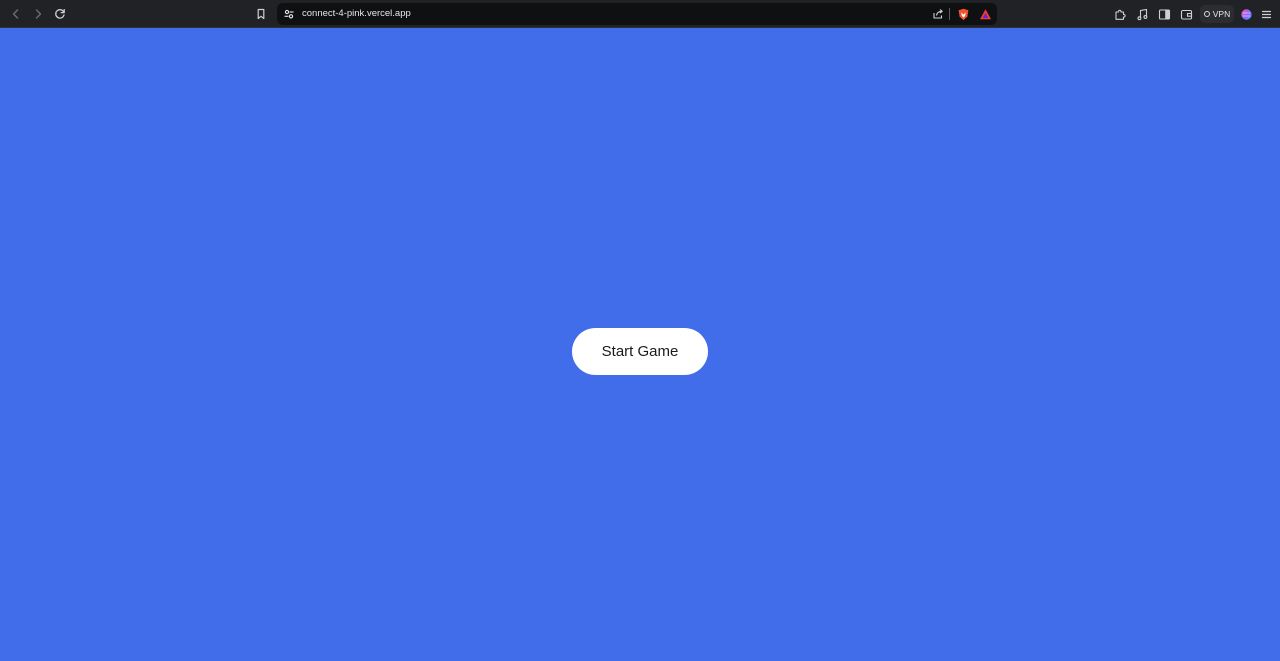 The height and width of the screenshot is (661, 1280). Describe the element at coordinates (1142, 14) in the screenshot. I see `media-icon` at that location.